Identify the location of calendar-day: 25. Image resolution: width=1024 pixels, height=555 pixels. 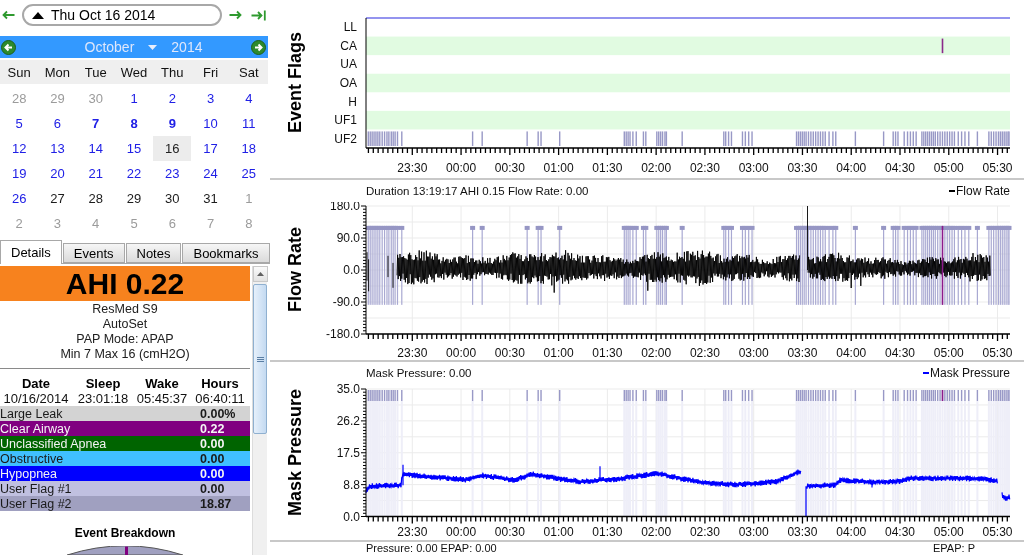
(248, 173).